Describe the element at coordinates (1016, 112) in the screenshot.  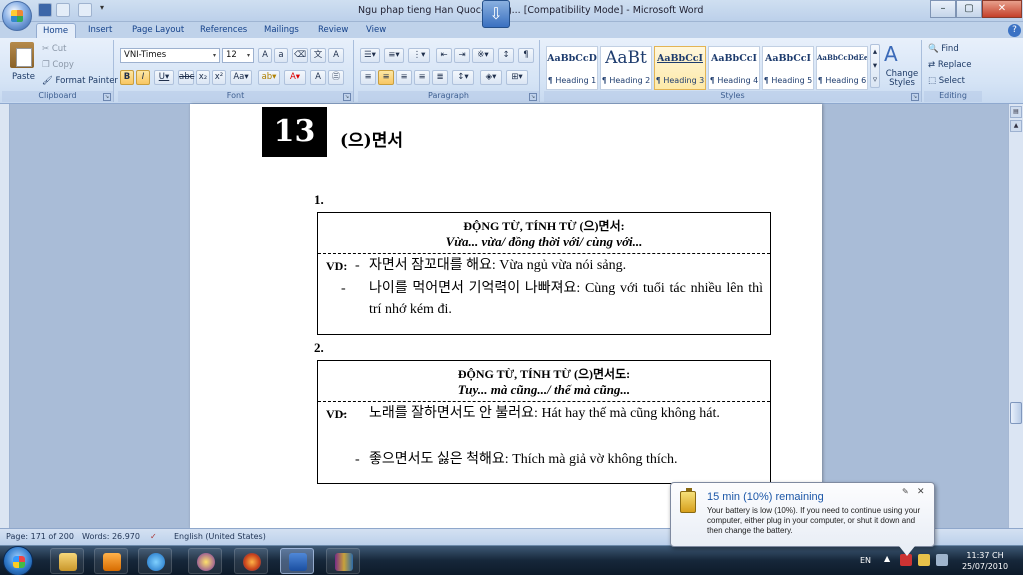
I see `ruler-toggle-icon: ▤` at that location.